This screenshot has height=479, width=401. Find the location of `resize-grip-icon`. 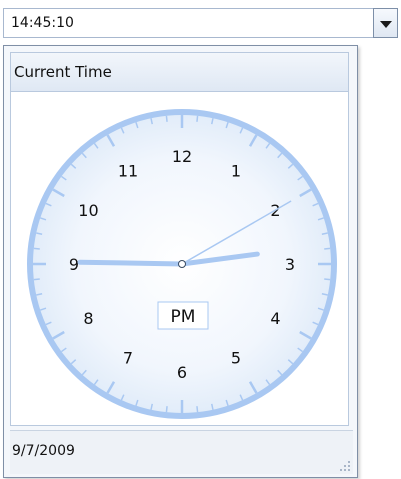

resize-grip-icon is located at coordinates (344, 465).